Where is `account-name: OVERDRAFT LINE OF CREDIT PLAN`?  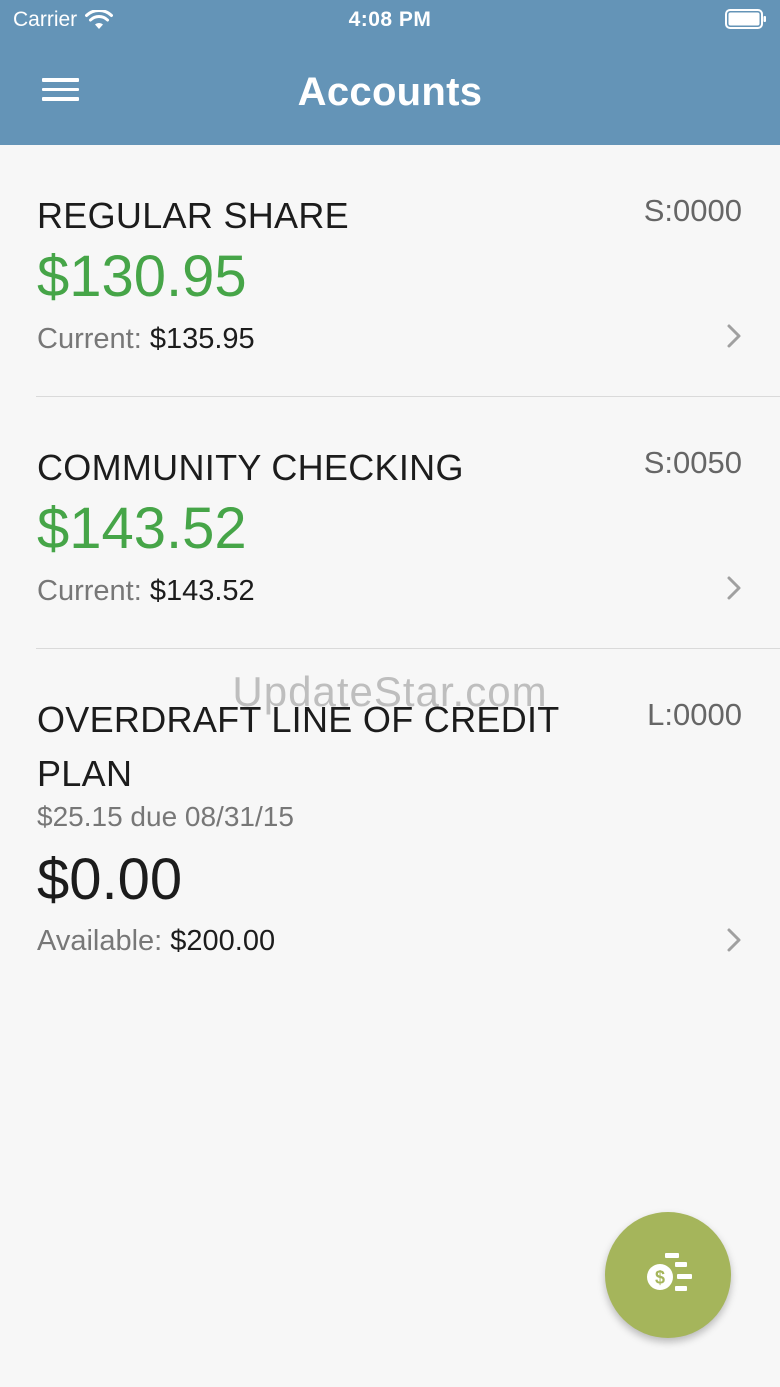 account-name: OVERDRAFT LINE OF CREDIT PLAN is located at coordinates (298, 746).